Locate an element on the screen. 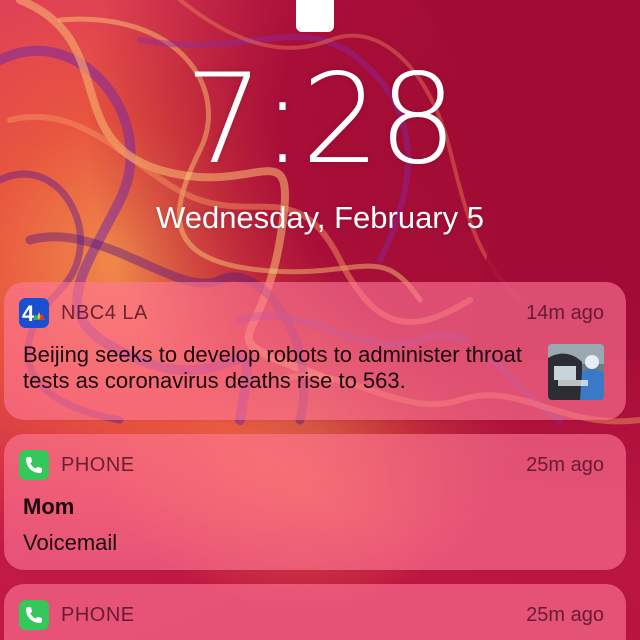  nbc4-icon: 4 is located at coordinates (34, 313).